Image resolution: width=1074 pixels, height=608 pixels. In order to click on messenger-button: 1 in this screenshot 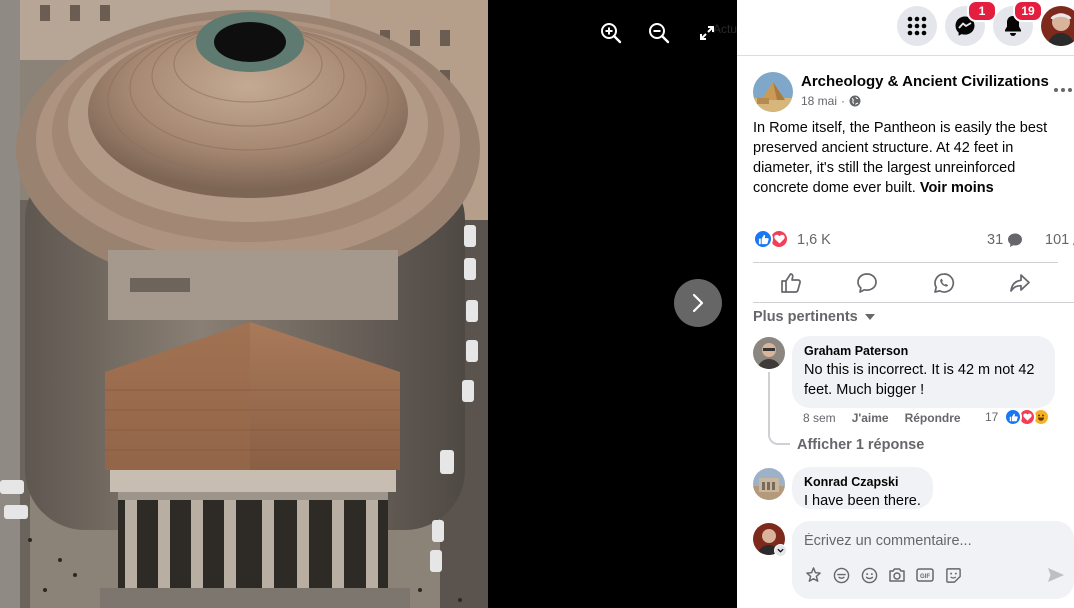, I will do `click(971, 23)`.